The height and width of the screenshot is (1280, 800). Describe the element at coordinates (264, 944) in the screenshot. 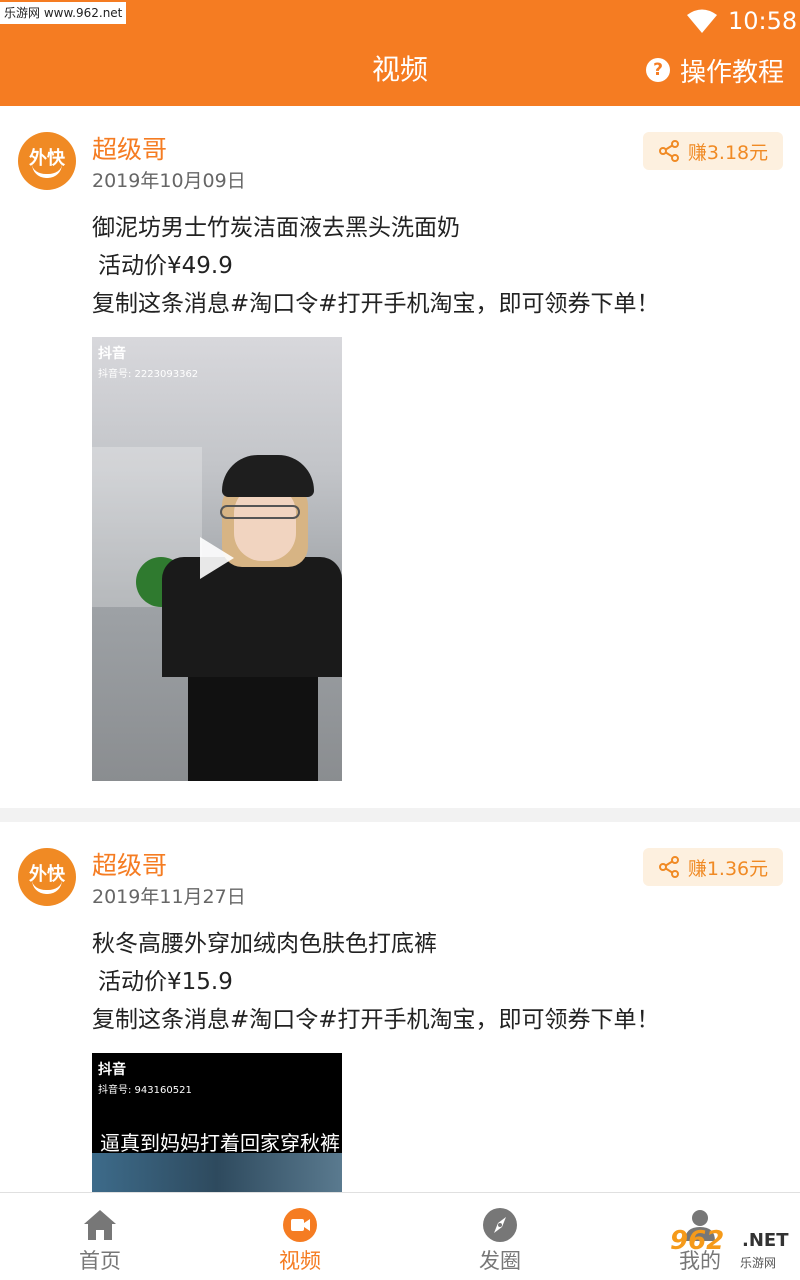

I see `post-product-title: 秋冬高腰外穿加绒肉色肤色打底裤` at that location.